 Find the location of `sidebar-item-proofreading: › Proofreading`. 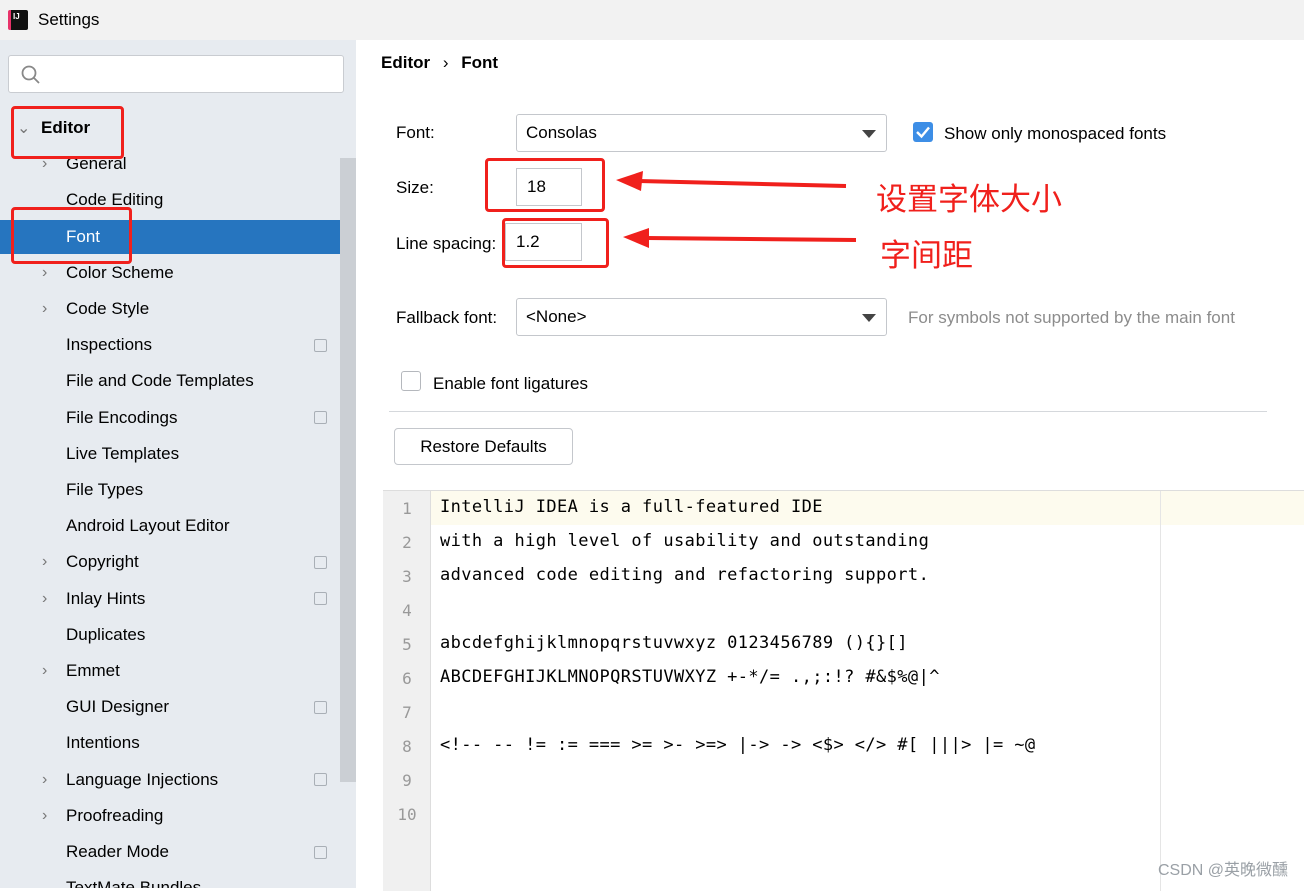

sidebar-item-proofreading: › Proofreading is located at coordinates (170, 816).